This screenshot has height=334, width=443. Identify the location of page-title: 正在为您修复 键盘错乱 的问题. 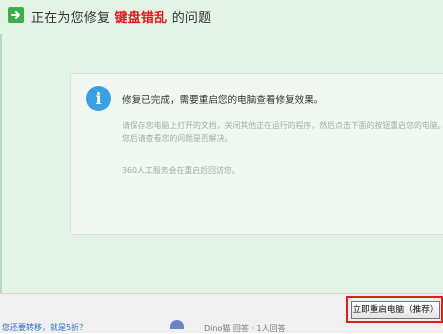
(121, 16).